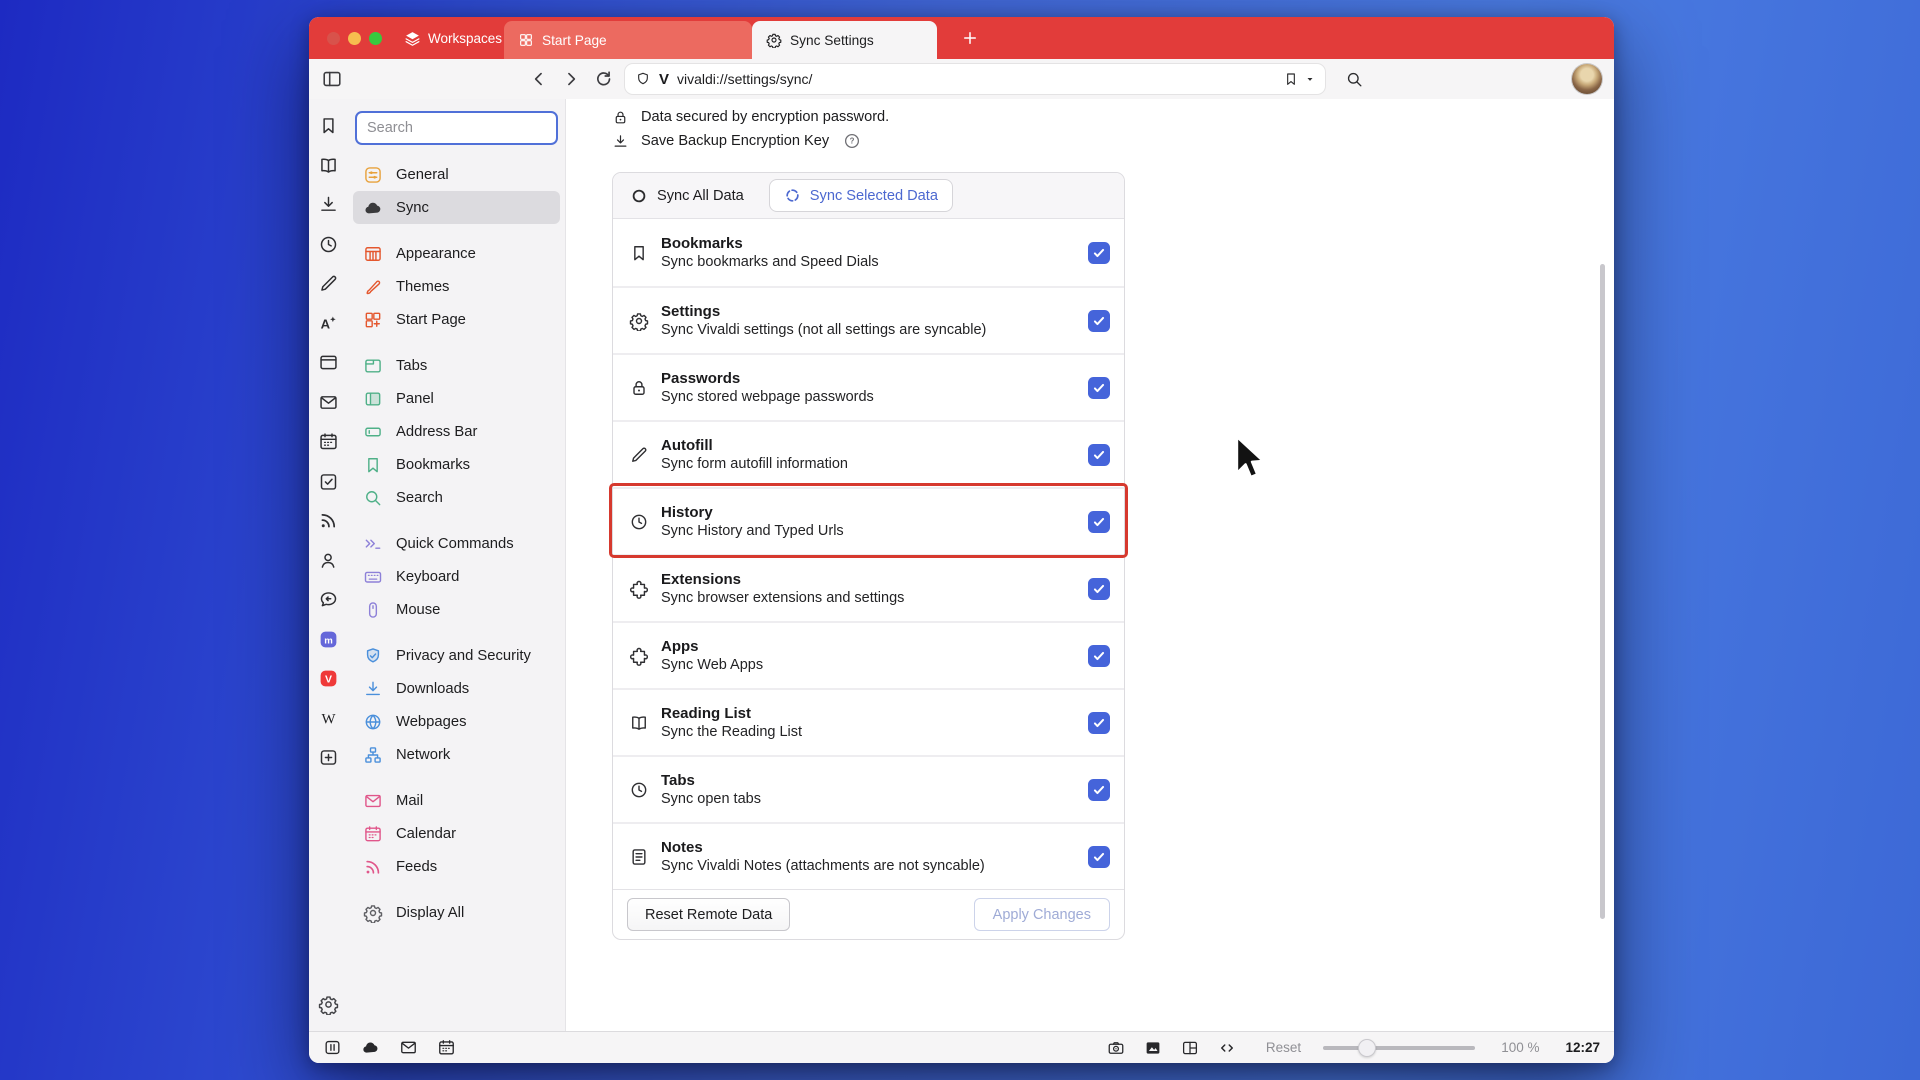 The image size is (1920, 1080). I want to click on chevron-down-icon, so click(1310, 79).